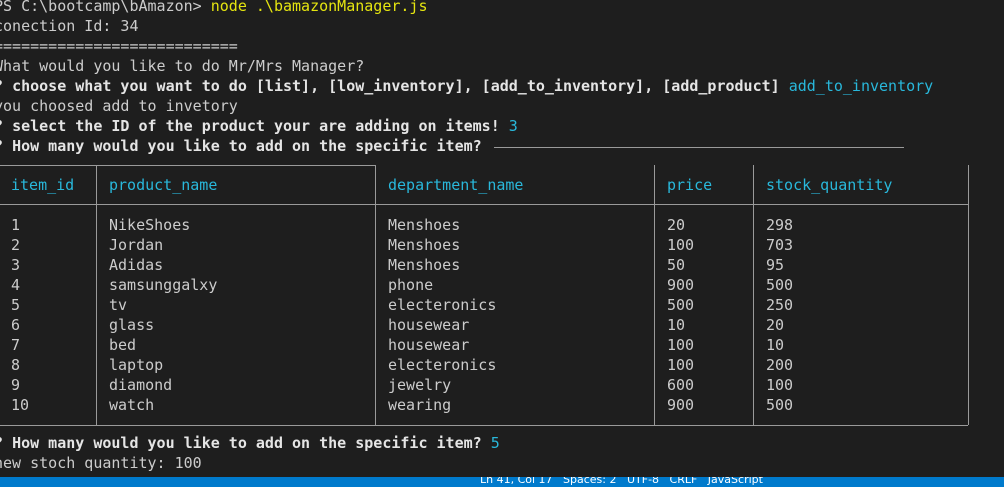  I want to click on column-header: price, so click(690, 185).